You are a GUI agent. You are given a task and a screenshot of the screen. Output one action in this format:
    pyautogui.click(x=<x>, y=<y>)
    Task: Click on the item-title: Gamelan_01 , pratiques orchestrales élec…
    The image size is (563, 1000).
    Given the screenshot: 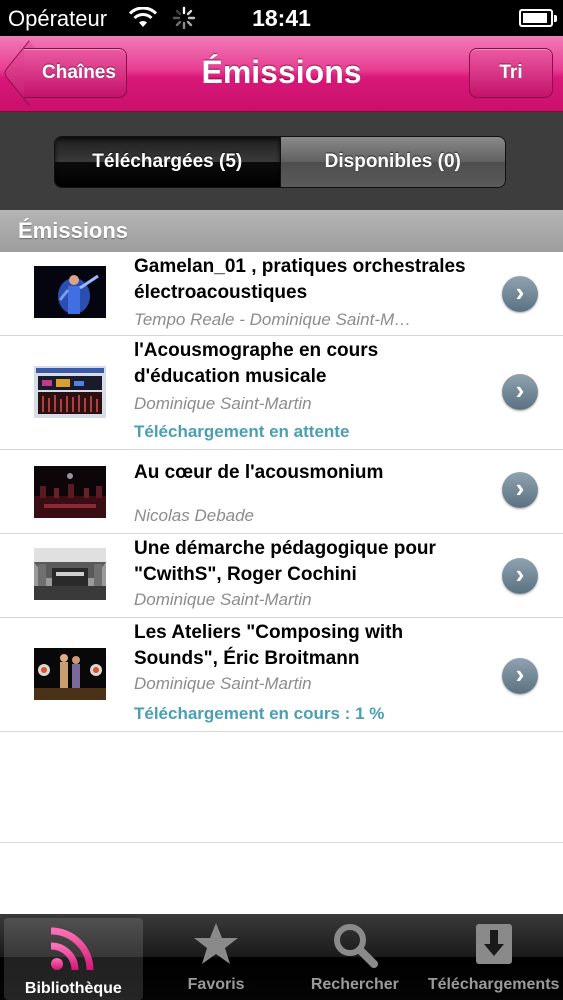 What is the action you would take?
    pyautogui.click(x=300, y=279)
    